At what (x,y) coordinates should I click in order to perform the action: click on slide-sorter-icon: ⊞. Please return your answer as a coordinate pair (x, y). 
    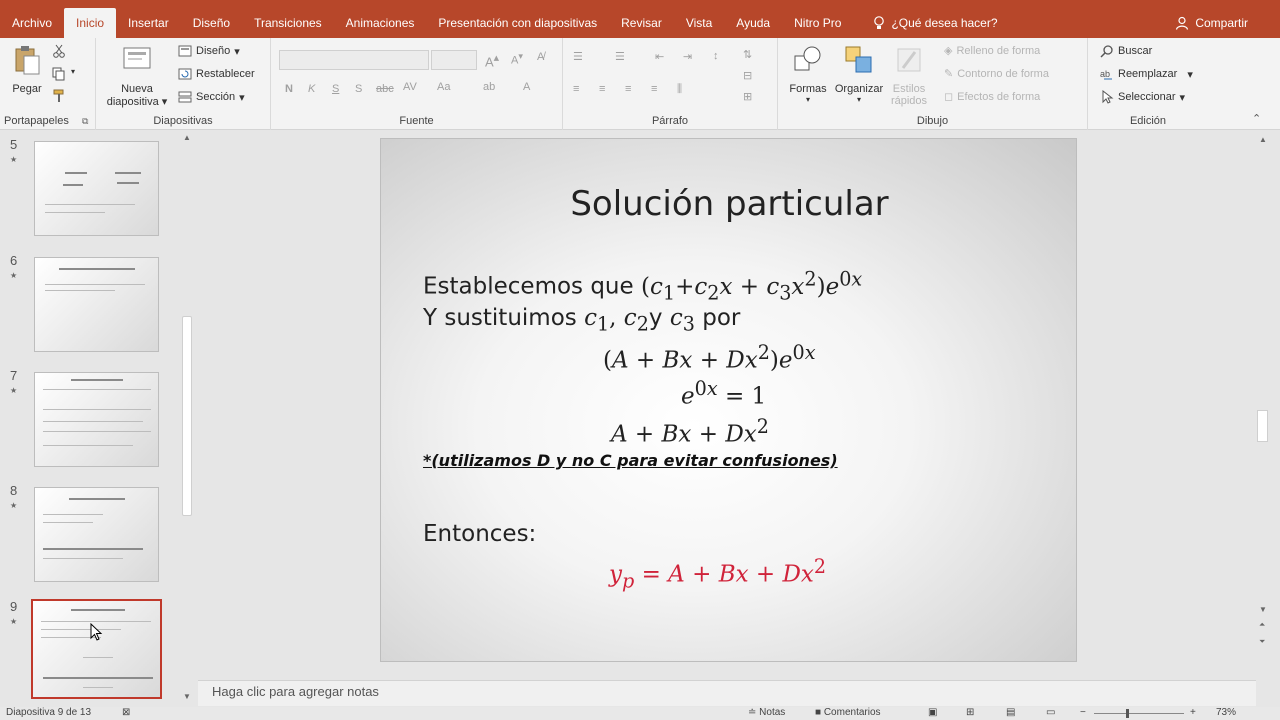
    Looking at the image, I should click on (970, 712).